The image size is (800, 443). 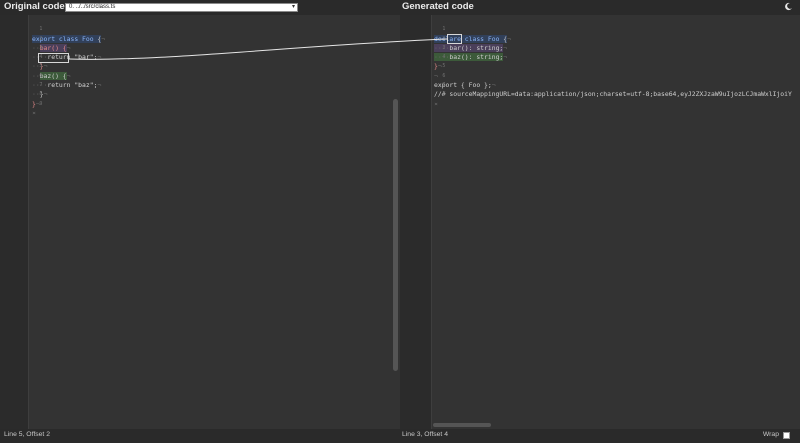 What do you see at coordinates (27, 434) in the screenshot?
I see `original-cursor-position: Line 5, Offset 2` at bounding box center [27, 434].